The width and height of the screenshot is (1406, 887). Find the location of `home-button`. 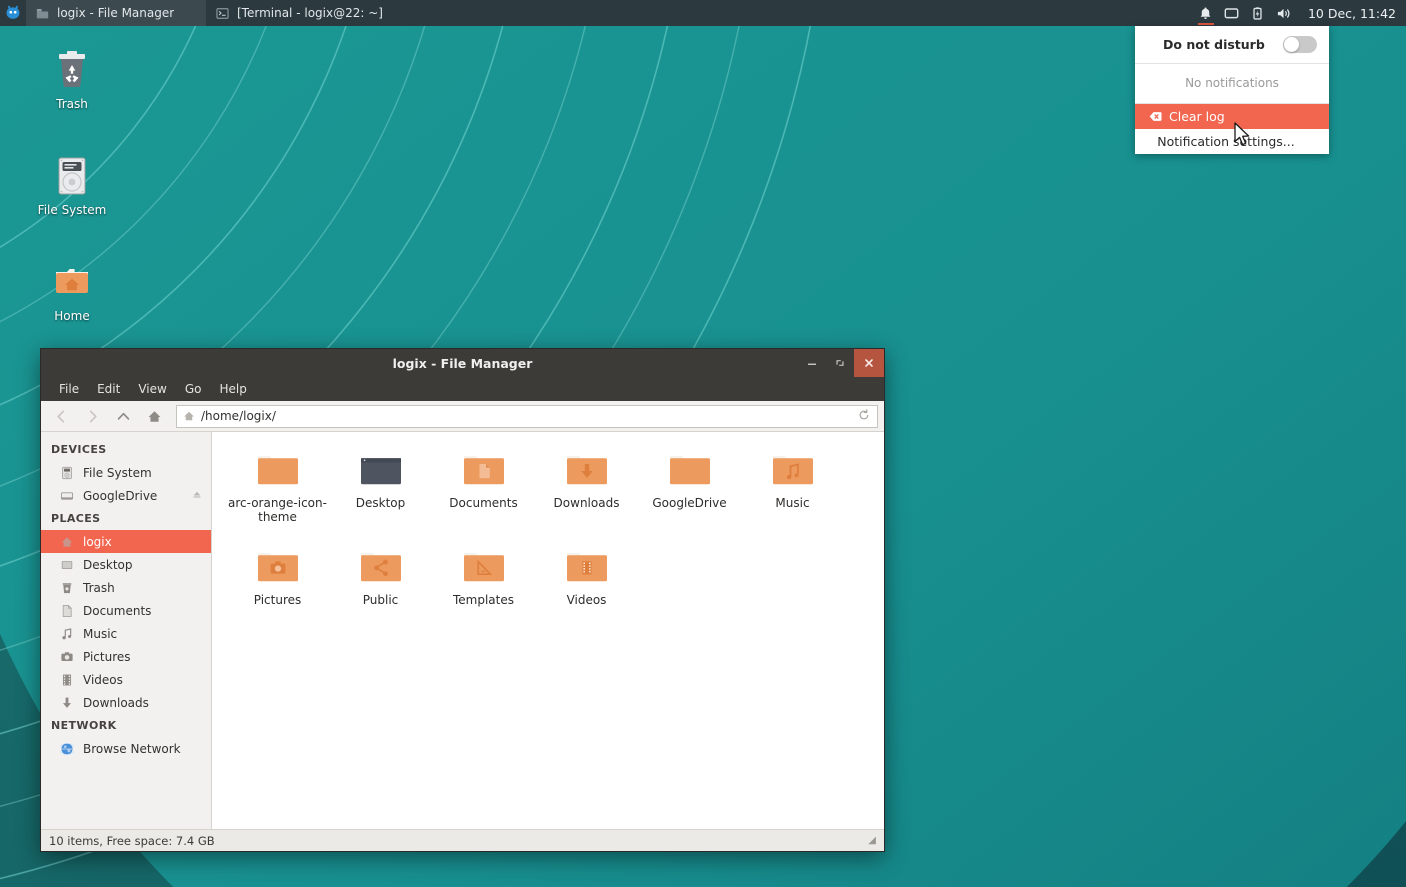

home-button is located at coordinates (154, 416).